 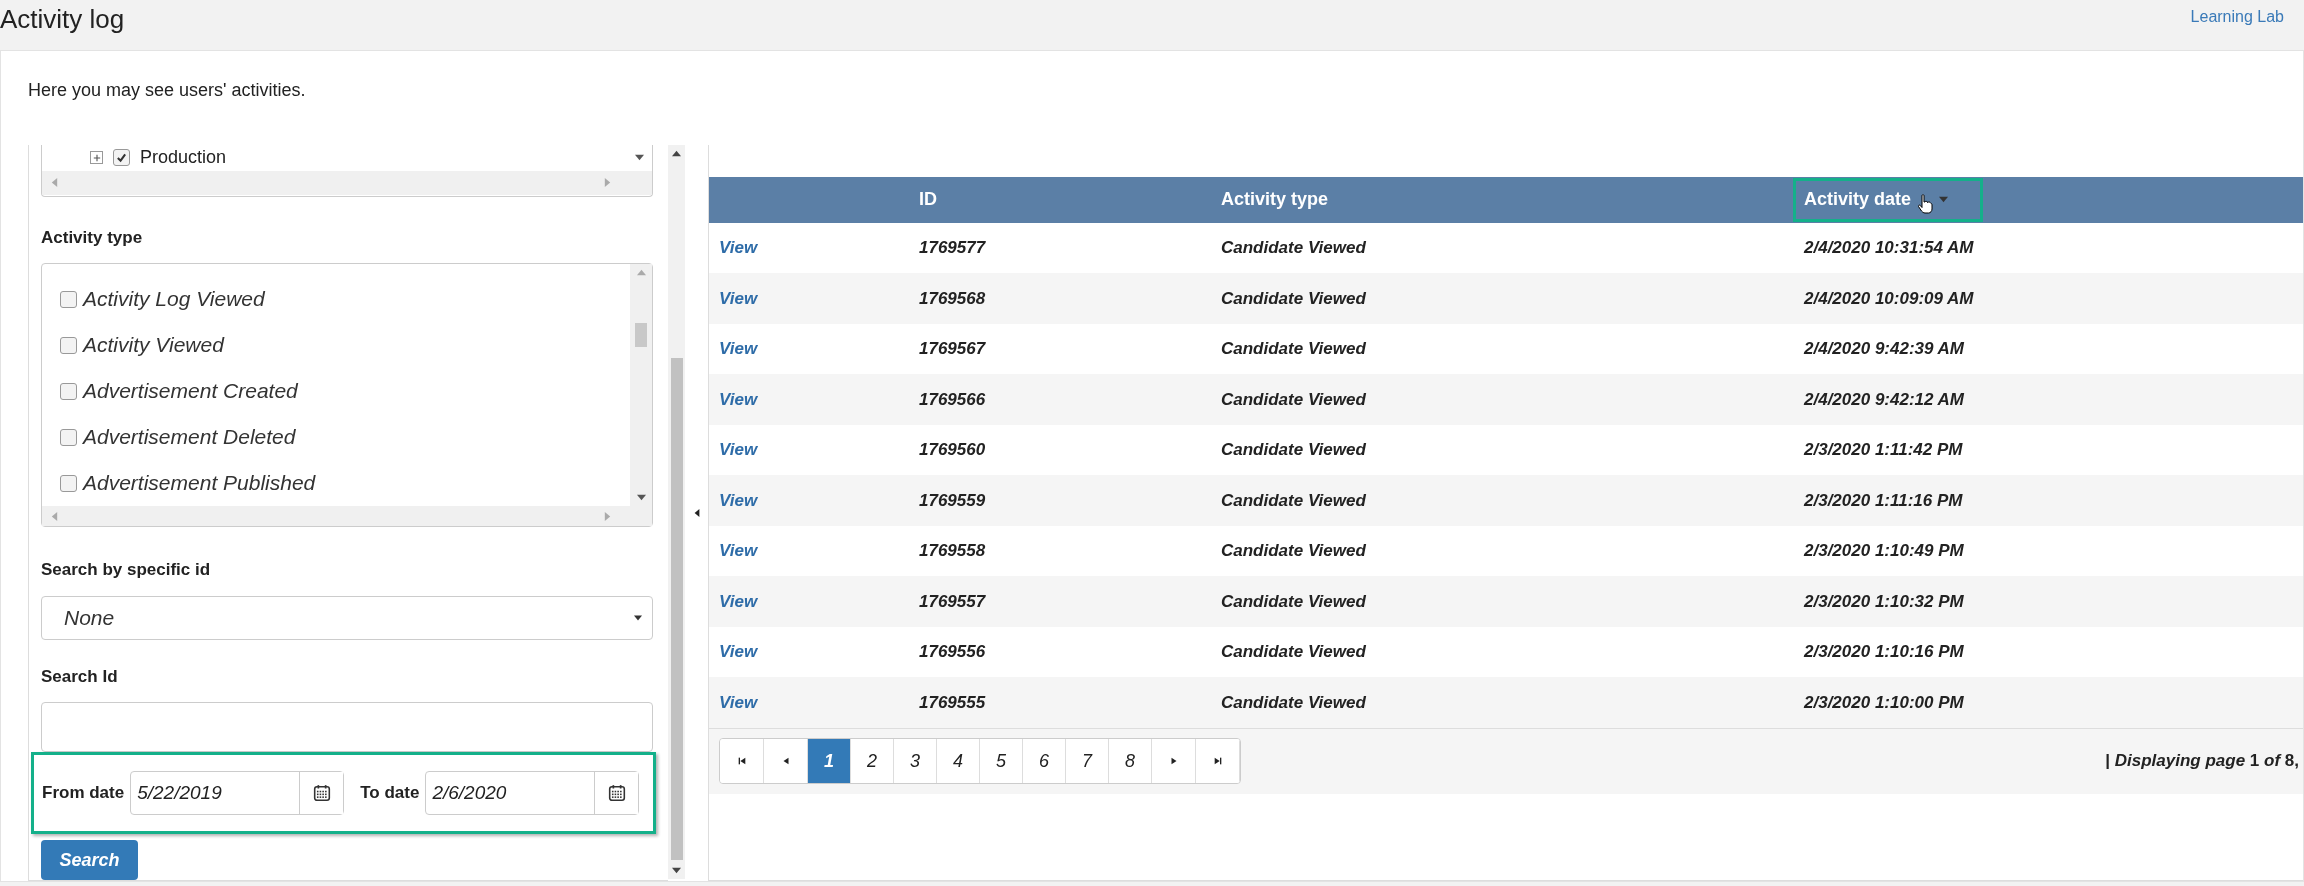 What do you see at coordinates (83, 793) in the screenshot?
I see `from-date-label: From date` at bounding box center [83, 793].